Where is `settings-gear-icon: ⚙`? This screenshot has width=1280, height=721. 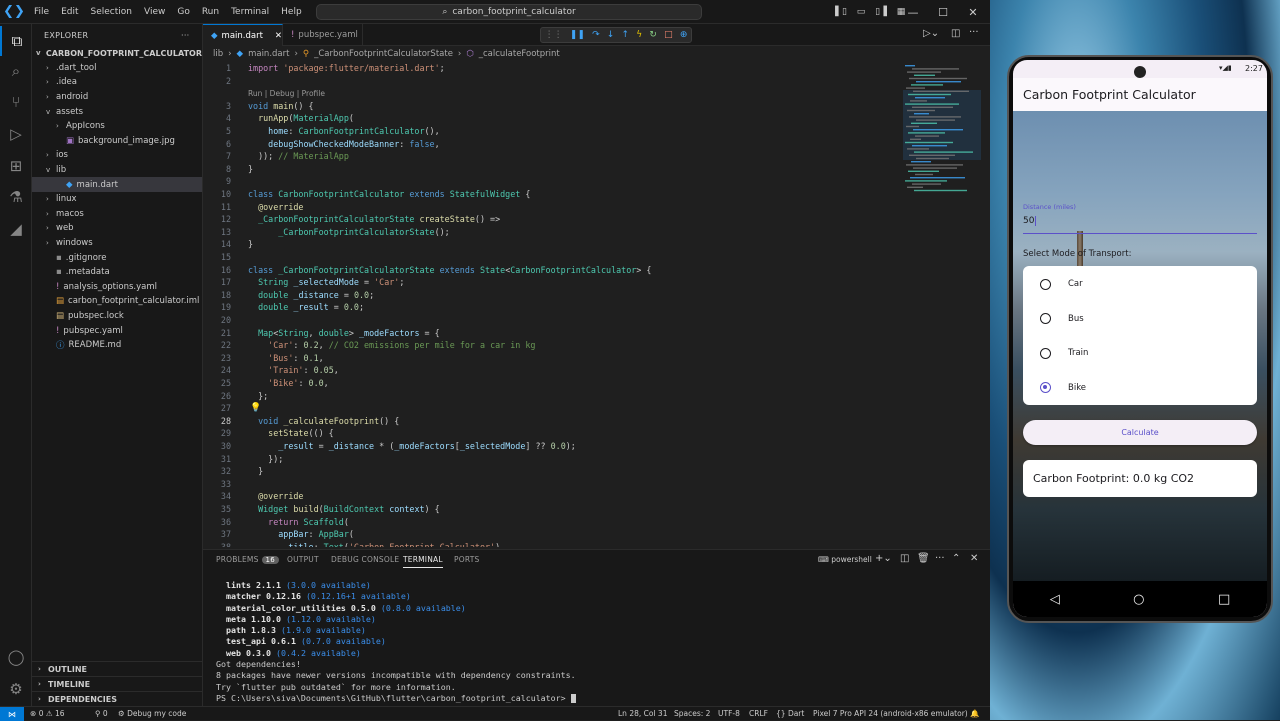
settings-gear-icon: ⚙ is located at coordinates (16, 689).